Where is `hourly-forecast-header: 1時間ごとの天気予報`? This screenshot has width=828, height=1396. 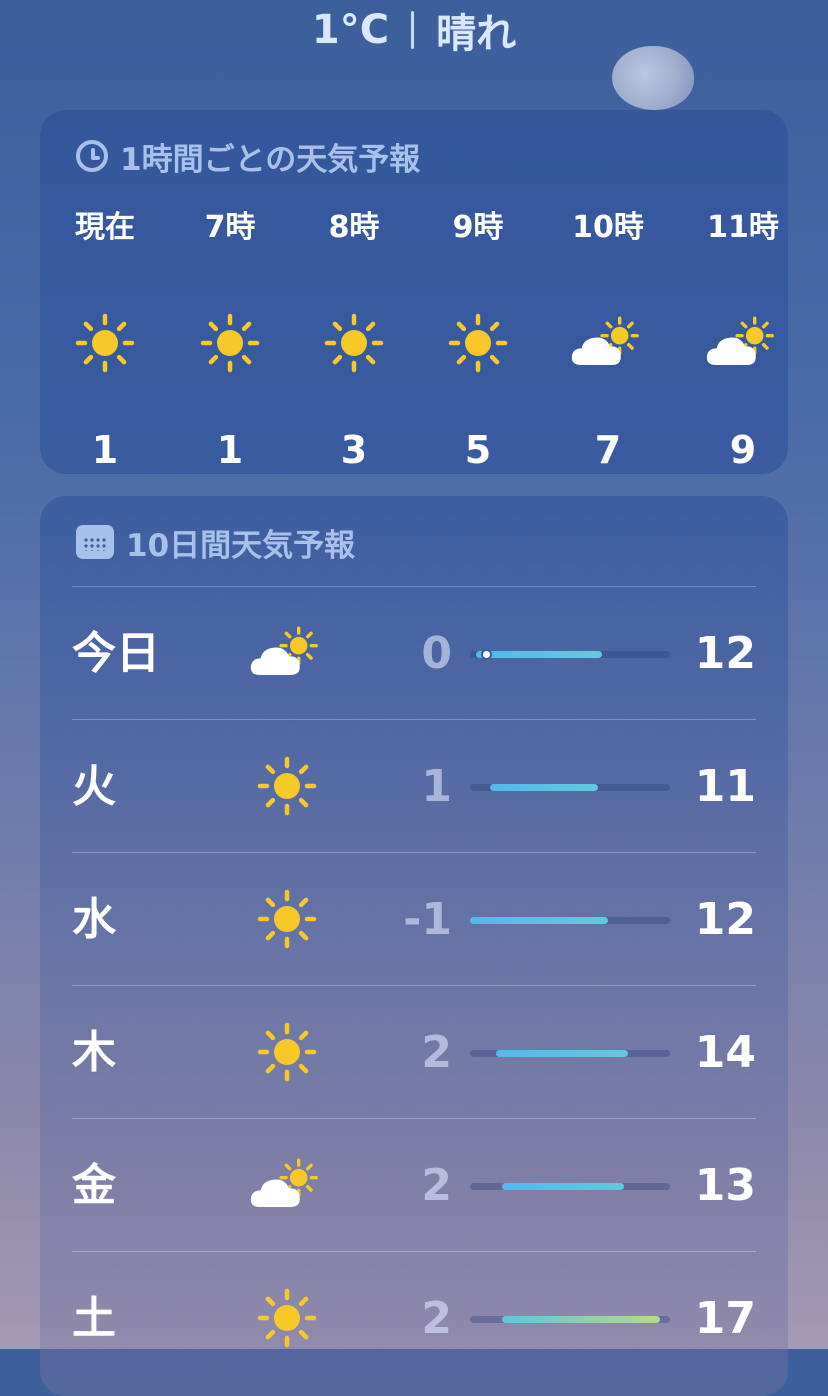 hourly-forecast-header: 1時間ごとの天気予報 is located at coordinates (248, 158).